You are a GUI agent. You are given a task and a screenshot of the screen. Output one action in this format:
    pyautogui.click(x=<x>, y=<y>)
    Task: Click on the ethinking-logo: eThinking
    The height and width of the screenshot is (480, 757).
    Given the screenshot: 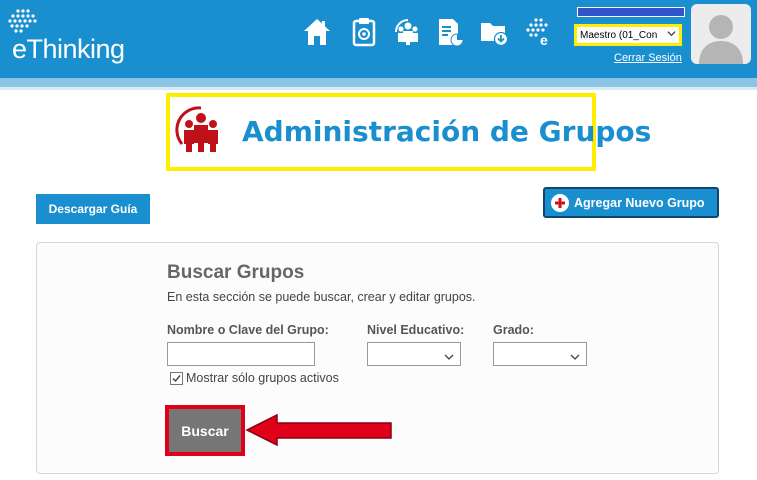 What is the action you would take?
    pyautogui.click(x=79, y=38)
    